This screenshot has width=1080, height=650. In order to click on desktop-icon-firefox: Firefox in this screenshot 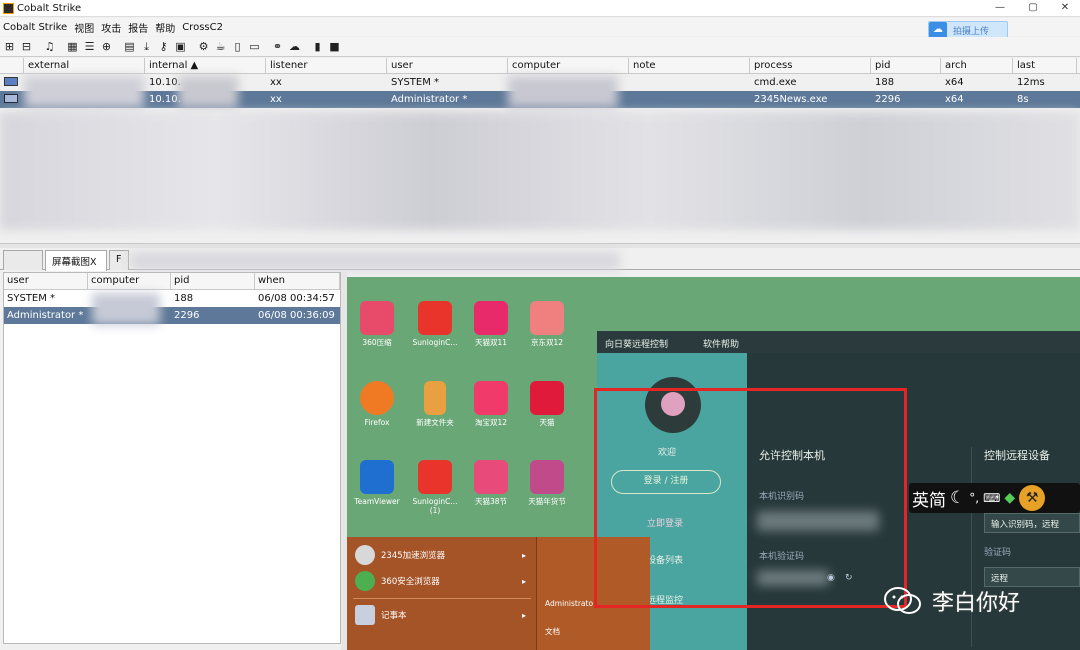, I will do `click(377, 404)`.